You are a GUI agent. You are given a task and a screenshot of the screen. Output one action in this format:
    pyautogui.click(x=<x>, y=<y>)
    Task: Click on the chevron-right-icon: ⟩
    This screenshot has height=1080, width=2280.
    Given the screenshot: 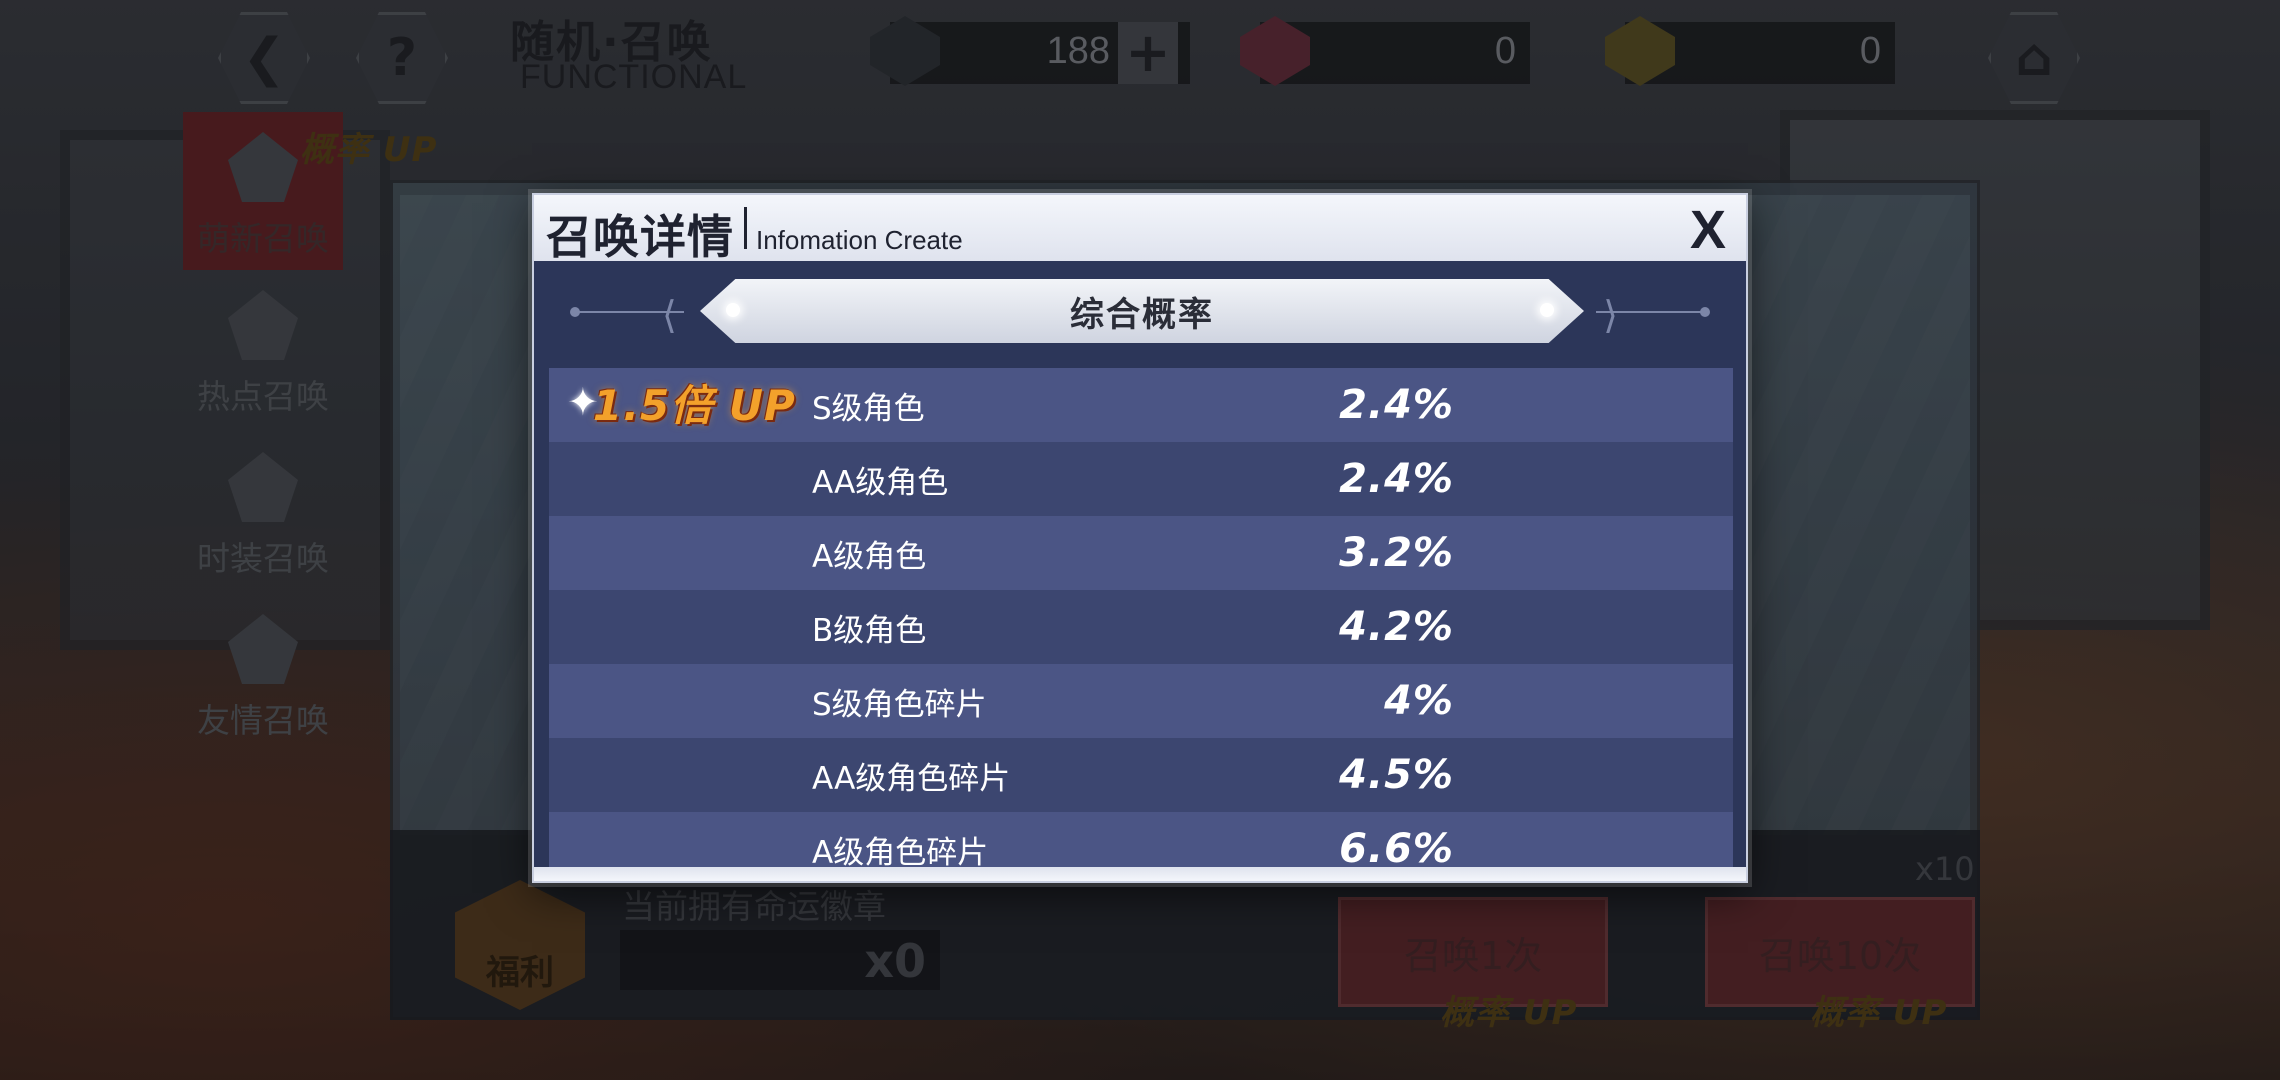 What is the action you would take?
    pyautogui.click(x=1610, y=315)
    